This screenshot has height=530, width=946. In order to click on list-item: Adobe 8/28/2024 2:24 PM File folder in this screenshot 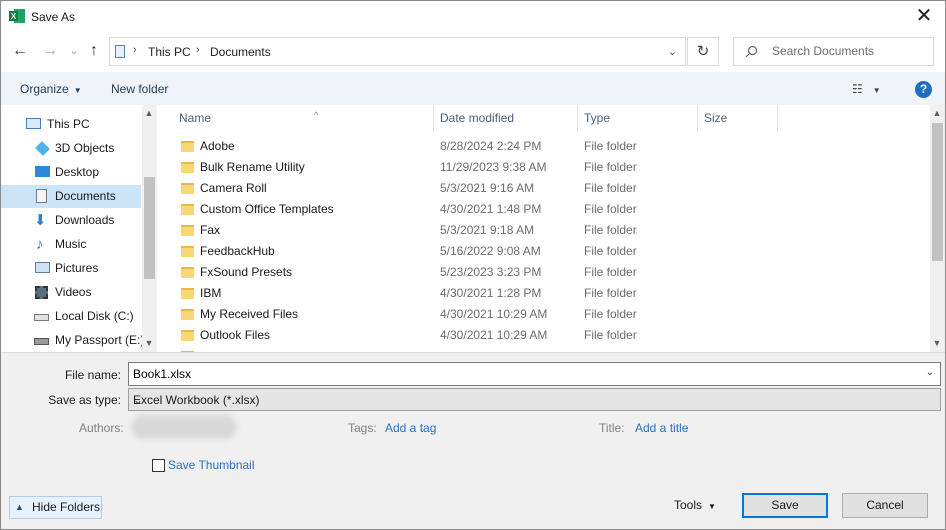, I will do `click(484, 146)`.